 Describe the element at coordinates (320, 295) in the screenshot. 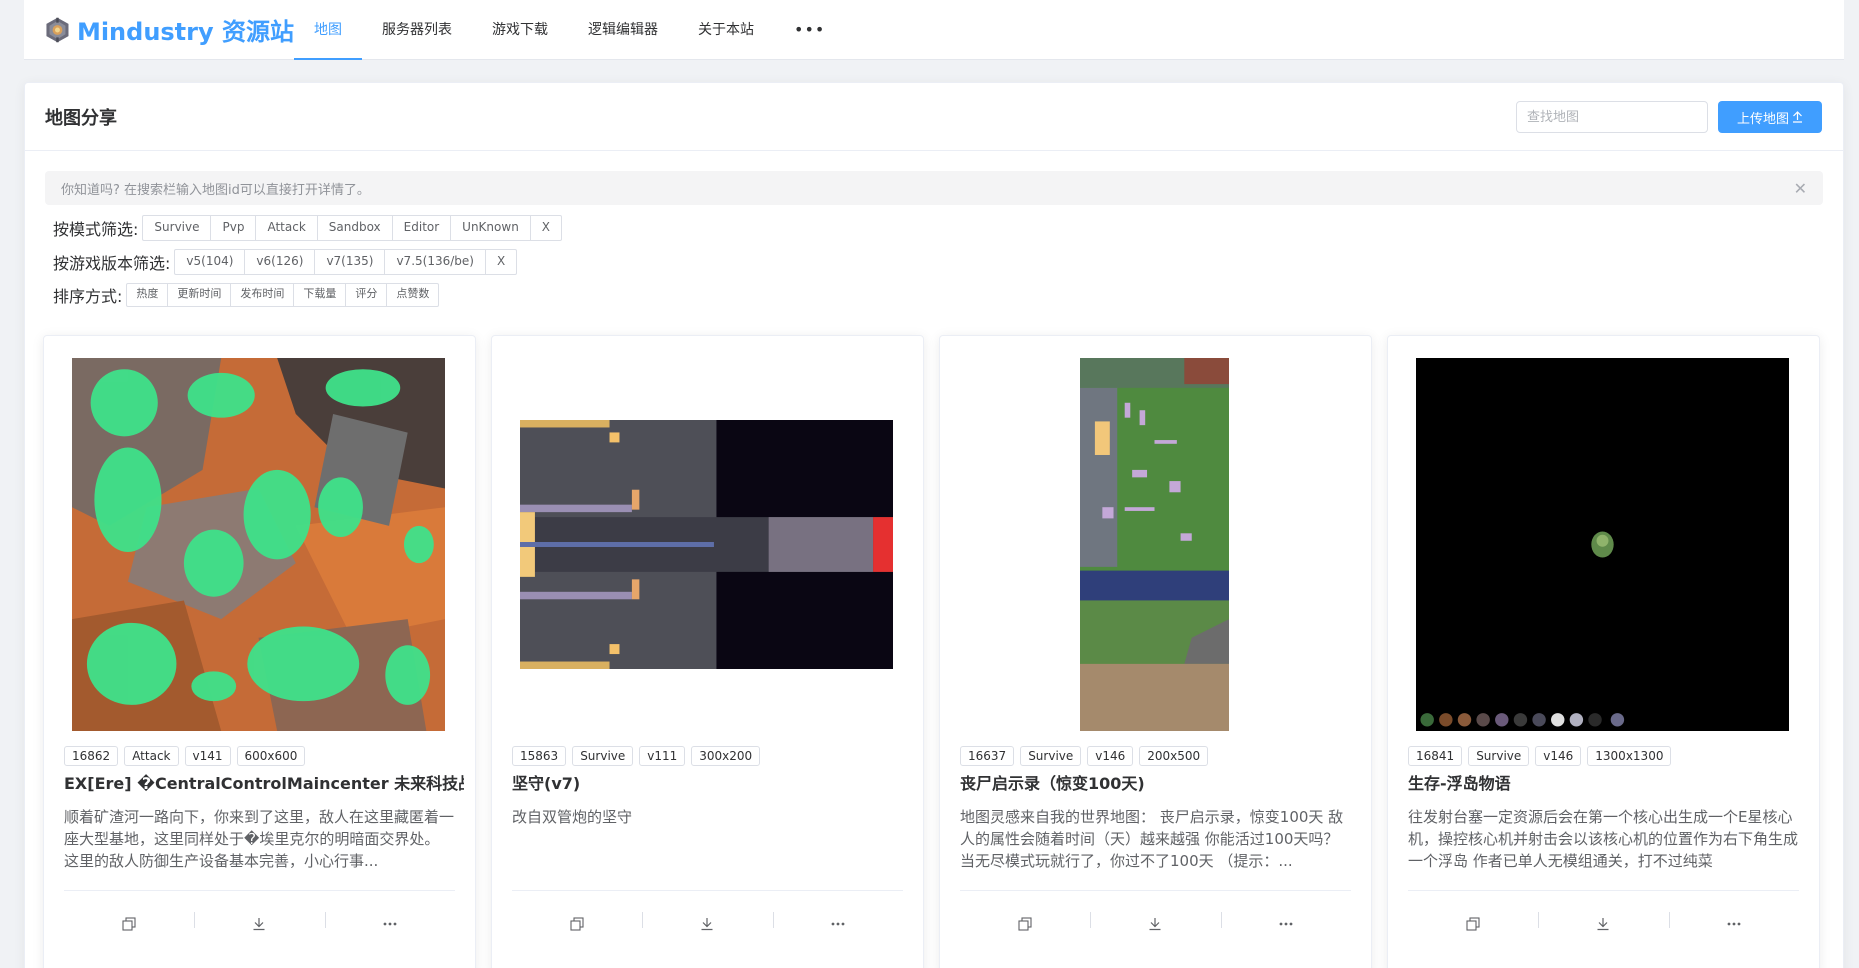

I see `sort-option-downloads: 下载量` at that location.